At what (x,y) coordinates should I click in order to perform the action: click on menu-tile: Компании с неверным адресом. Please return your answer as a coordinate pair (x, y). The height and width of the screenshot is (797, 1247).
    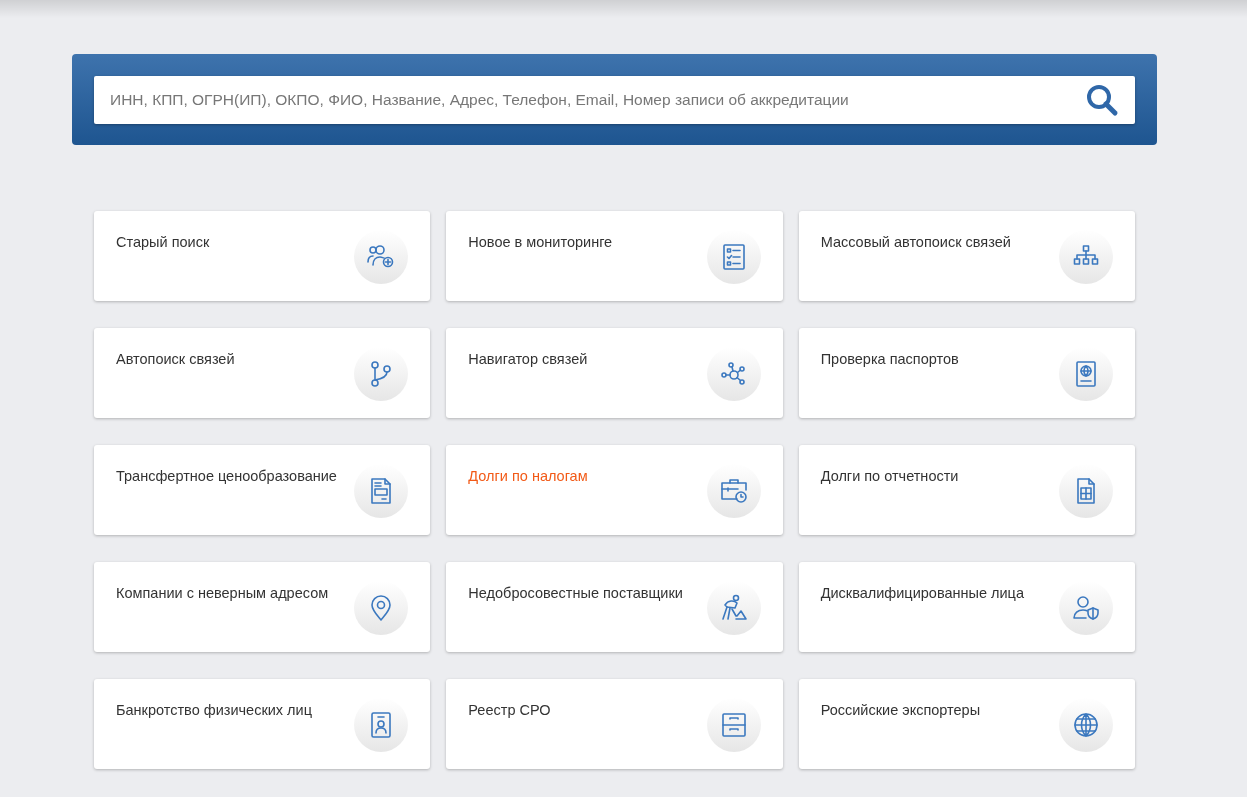
    Looking at the image, I should click on (262, 607).